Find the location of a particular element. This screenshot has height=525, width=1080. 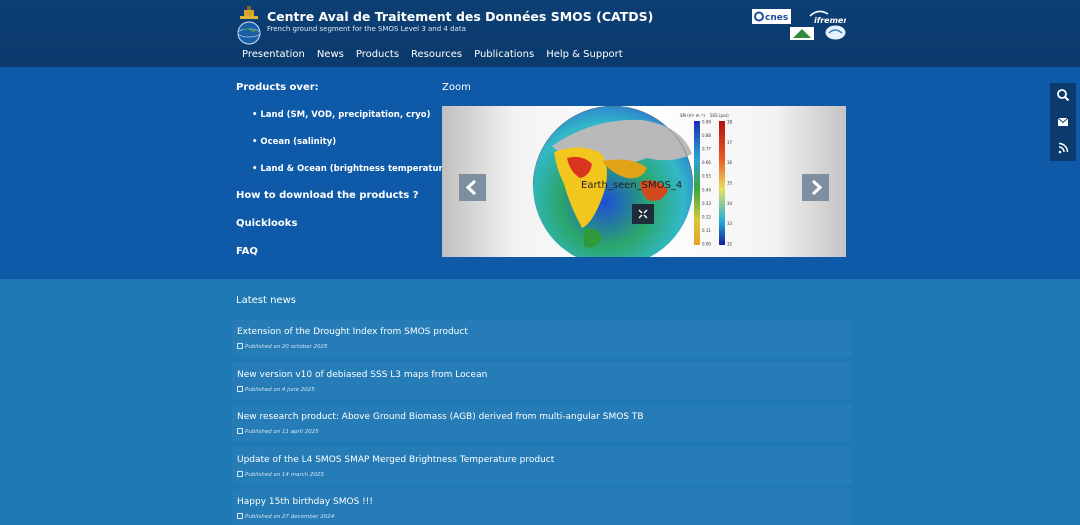

expand-icon is located at coordinates (643, 214).